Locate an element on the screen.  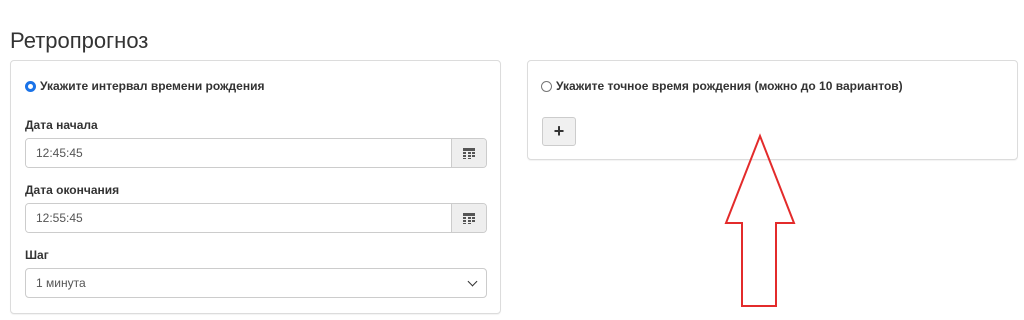
step-label: Шаг is located at coordinates (37, 255).